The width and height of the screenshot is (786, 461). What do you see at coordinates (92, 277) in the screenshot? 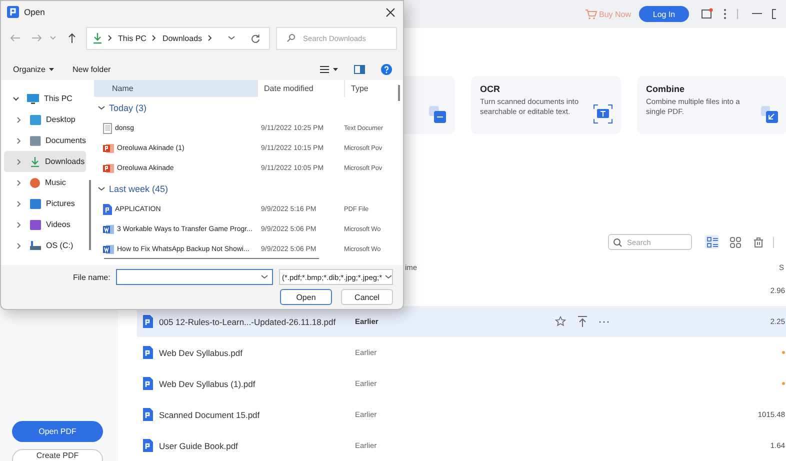
I see `file-name-label: File name:` at bounding box center [92, 277].